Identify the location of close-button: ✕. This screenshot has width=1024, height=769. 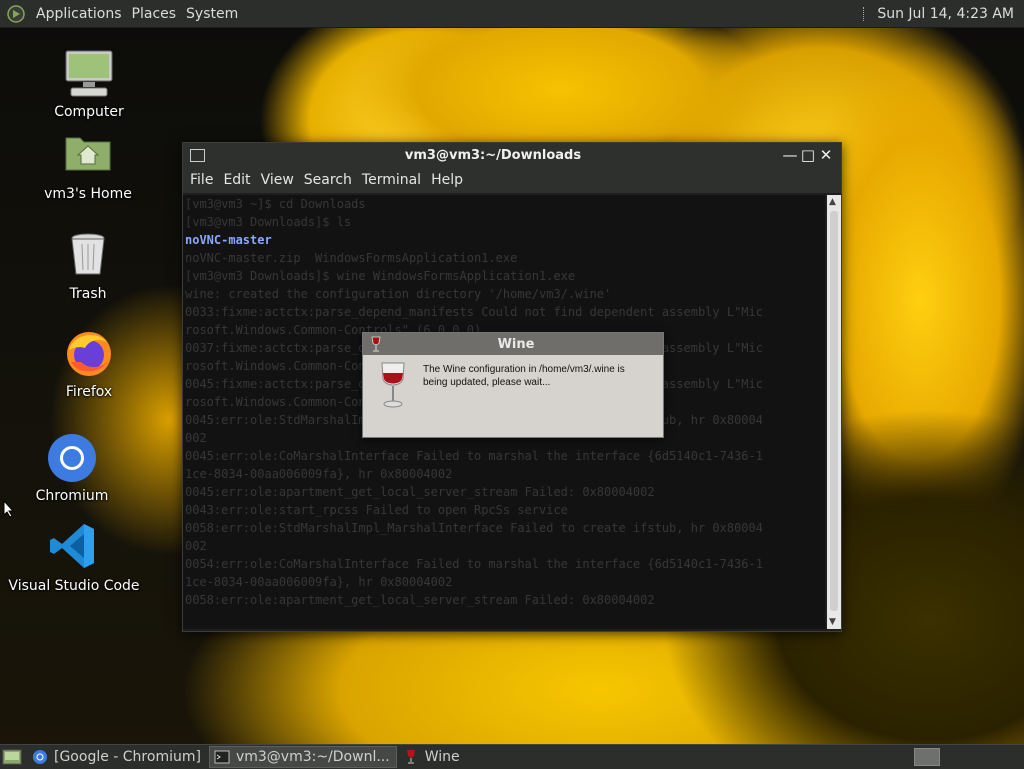
(826, 155).